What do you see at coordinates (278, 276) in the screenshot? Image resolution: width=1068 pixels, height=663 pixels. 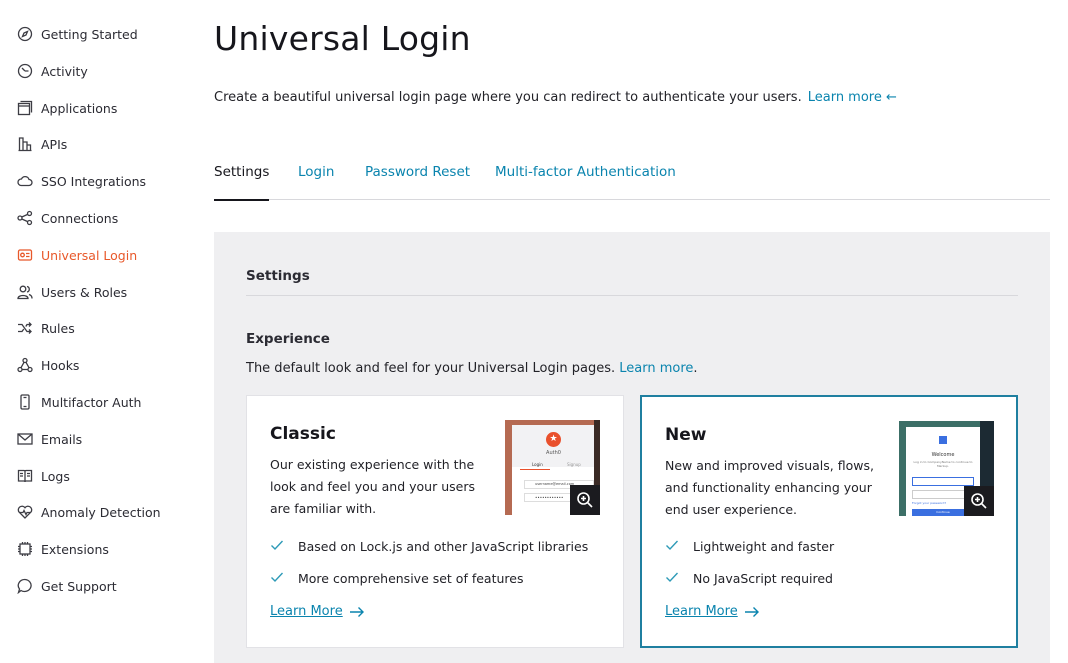 I see `settings-section-title: Settings` at bounding box center [278, 276].